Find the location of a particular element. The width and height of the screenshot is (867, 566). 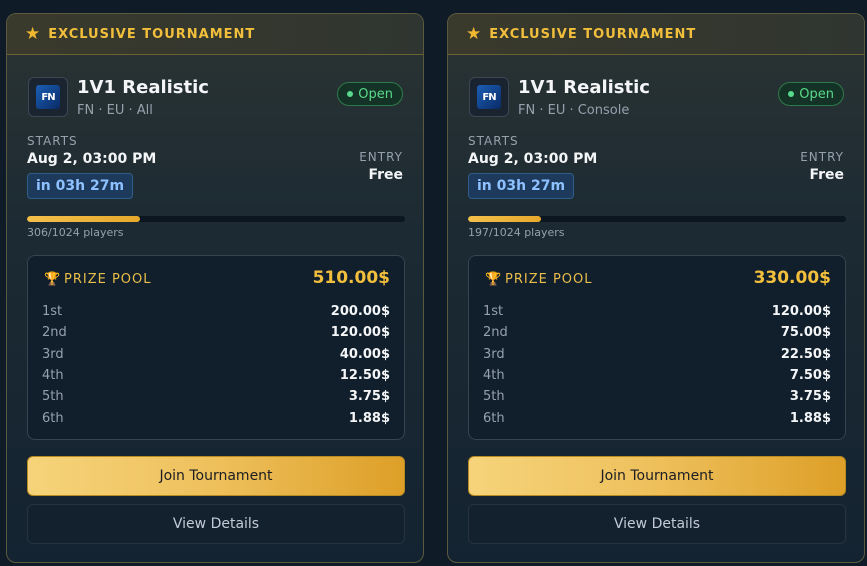

players-count: 306/1024 players is located at coordinates (75, 232).